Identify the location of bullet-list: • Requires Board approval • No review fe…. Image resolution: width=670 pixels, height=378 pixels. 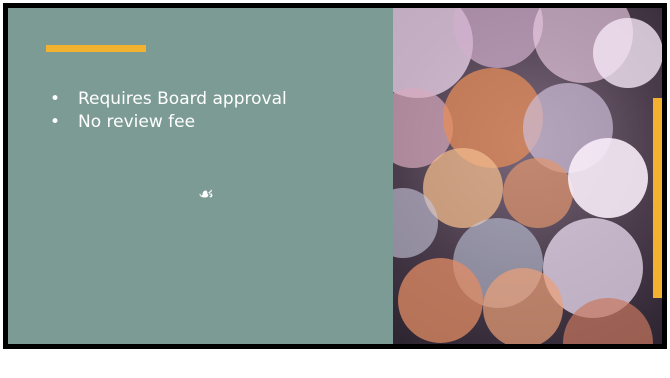
(167, 111).